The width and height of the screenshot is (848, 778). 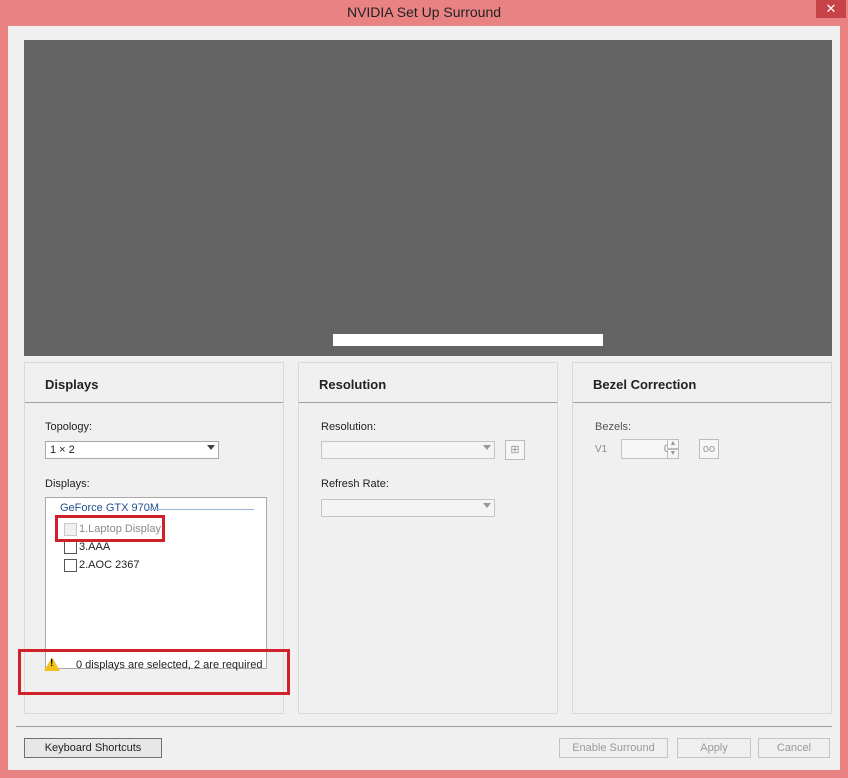 What do you see at coordinates (70, 547) in the screenshot?
I see `display-checkbox-aaa` at bounding box center [70, 547].